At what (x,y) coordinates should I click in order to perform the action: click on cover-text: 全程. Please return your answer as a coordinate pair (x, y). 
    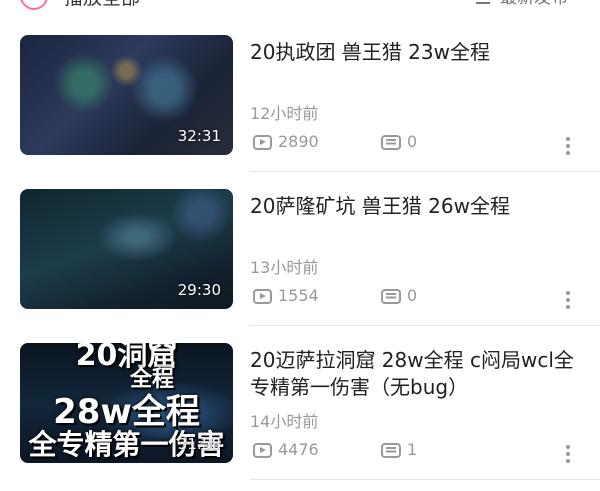
    Looking at the image, I should click on (152, 379).